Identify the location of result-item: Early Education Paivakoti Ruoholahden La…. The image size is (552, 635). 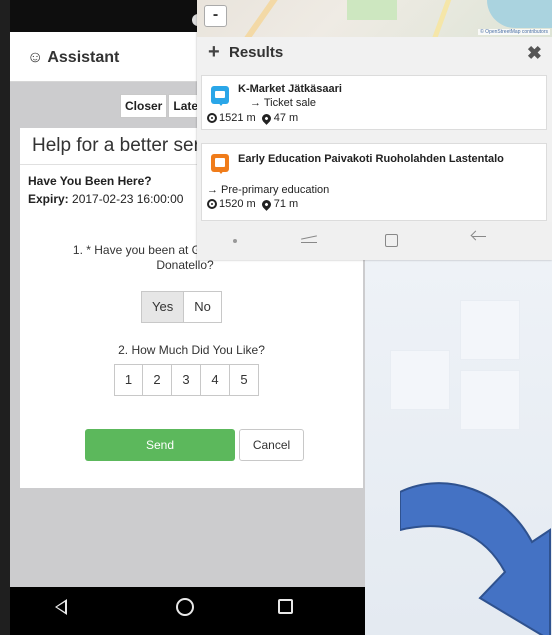
(374, 182).